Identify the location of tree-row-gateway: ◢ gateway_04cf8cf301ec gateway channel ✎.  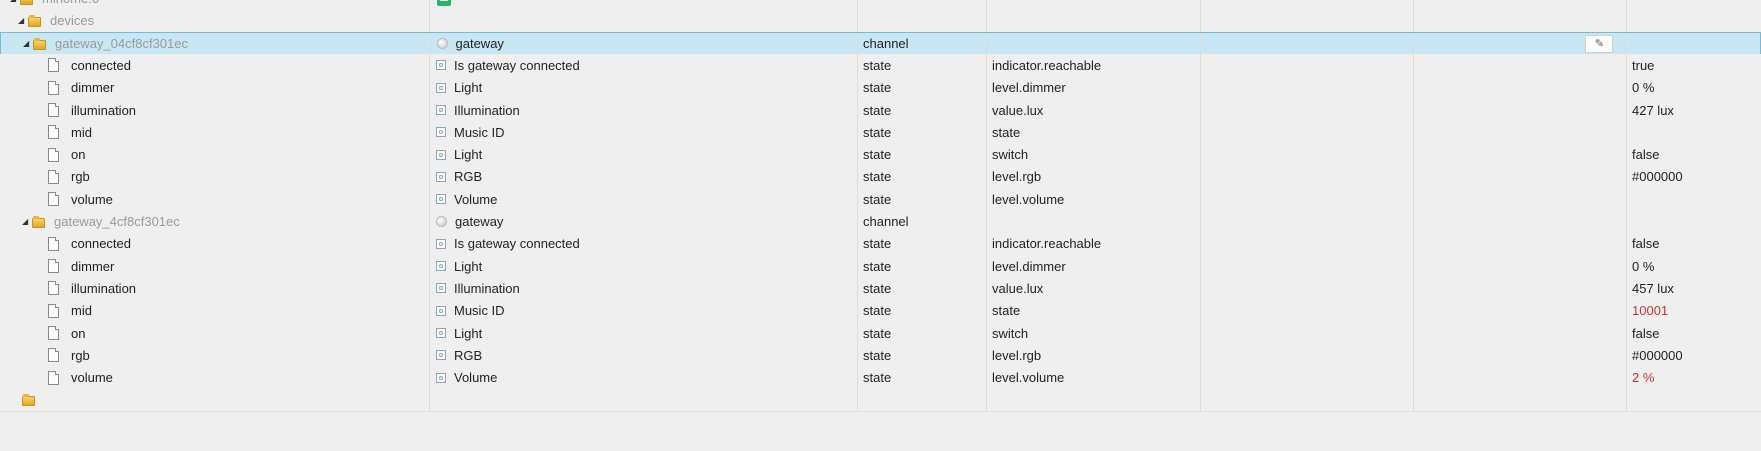
(880, 43).